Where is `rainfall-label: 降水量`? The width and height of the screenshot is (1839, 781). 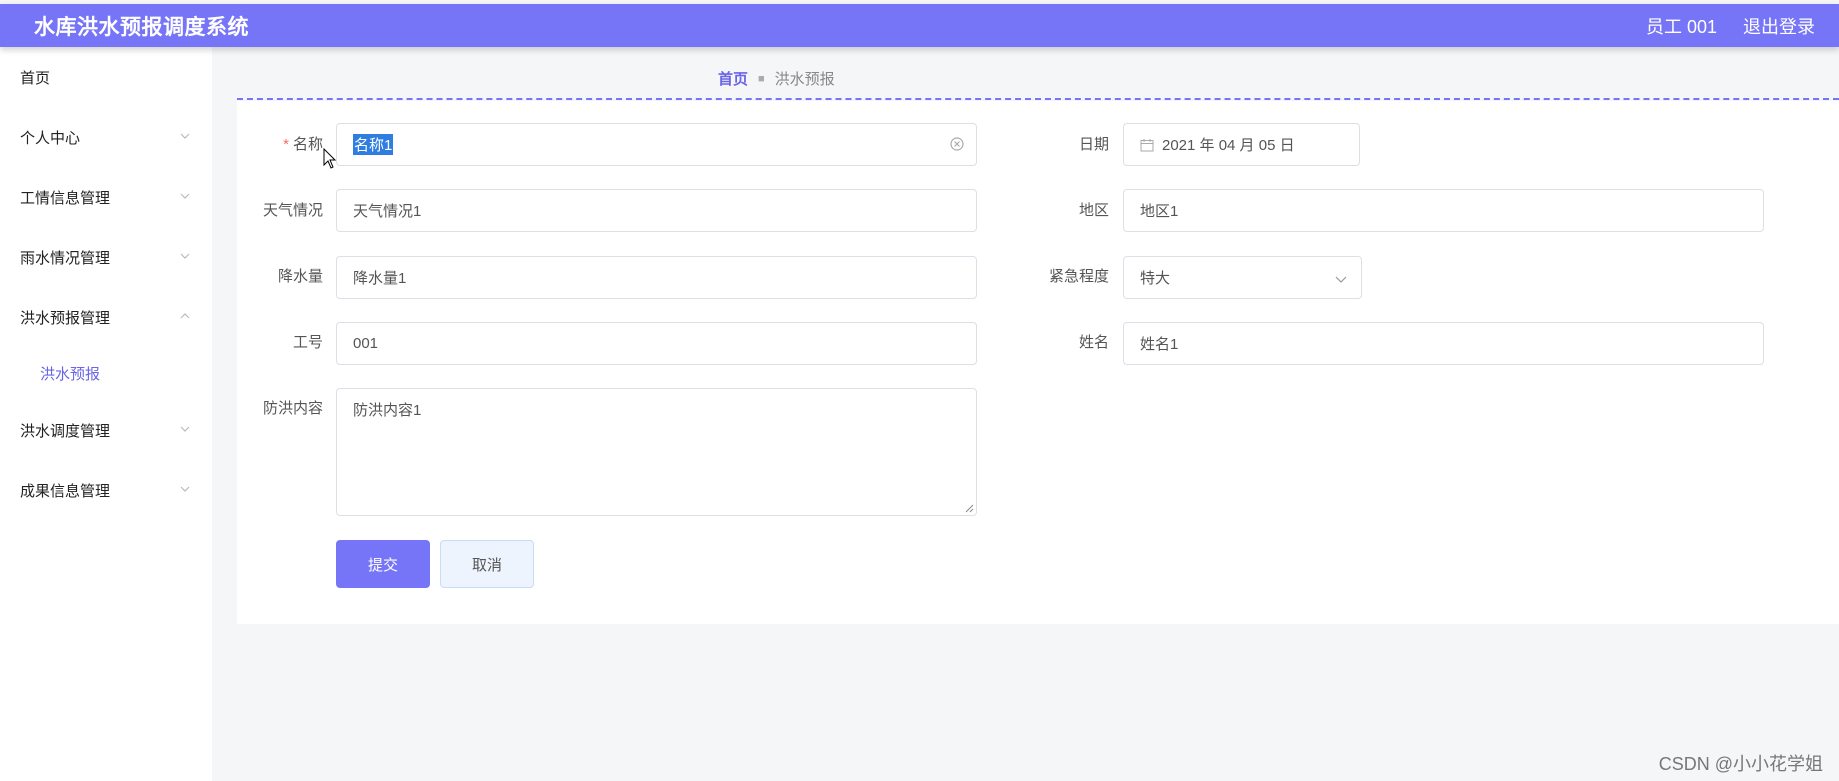 rainfall-label: 降水量 is located at coordinates (300, 276).